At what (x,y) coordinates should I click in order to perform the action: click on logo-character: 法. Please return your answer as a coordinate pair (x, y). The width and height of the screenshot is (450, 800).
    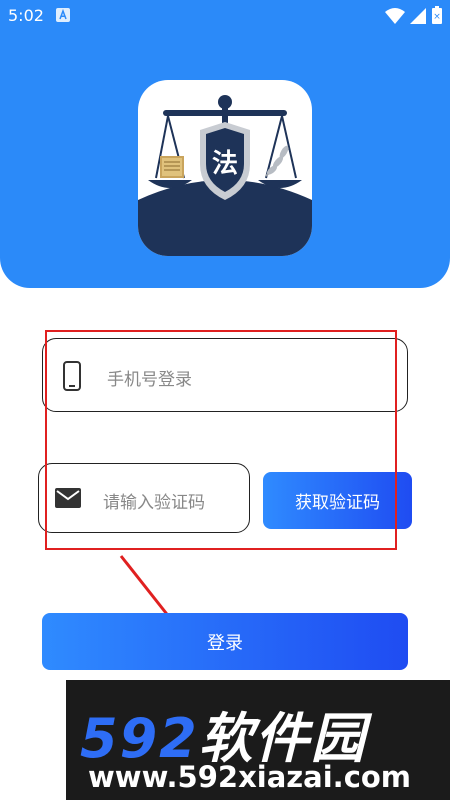
    Looking at the image, I should click on (224, 164).